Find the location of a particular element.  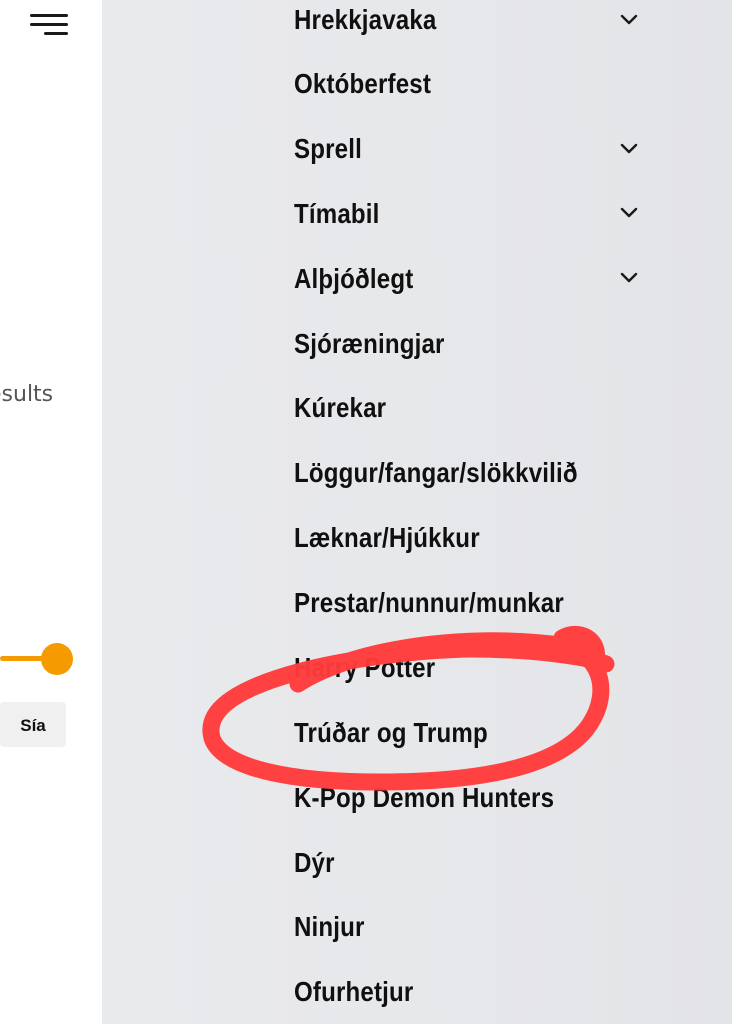

menu-item-label: Hrekkjavaka is located at coordinates (365, 19).